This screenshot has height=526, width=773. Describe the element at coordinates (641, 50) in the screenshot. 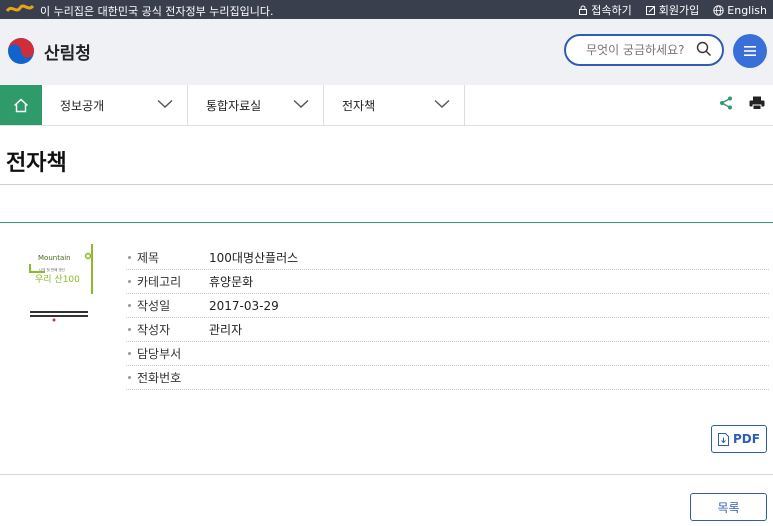

I see `search-input` at that location.